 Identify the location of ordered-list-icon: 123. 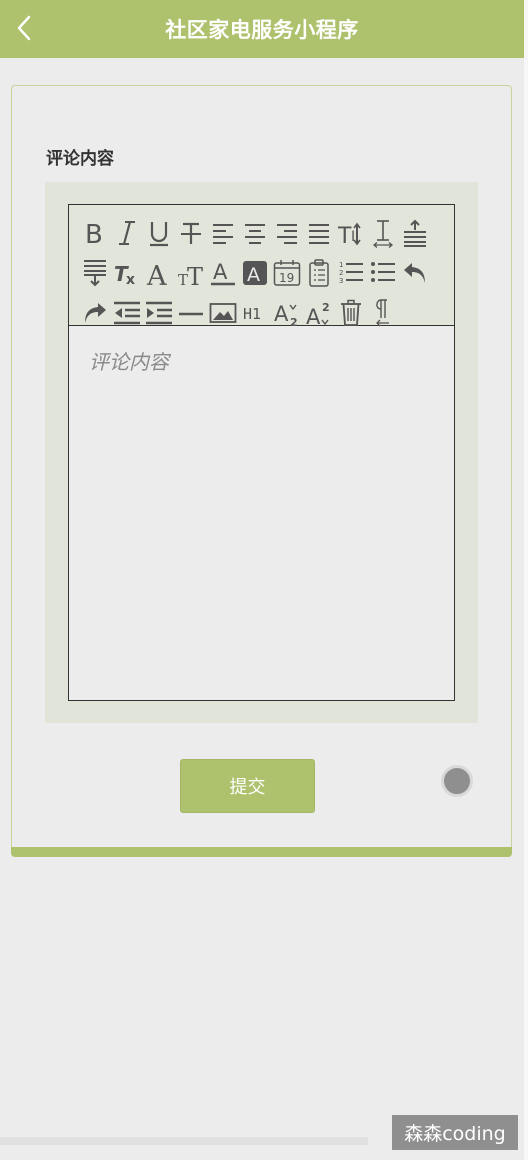
(351, 273).